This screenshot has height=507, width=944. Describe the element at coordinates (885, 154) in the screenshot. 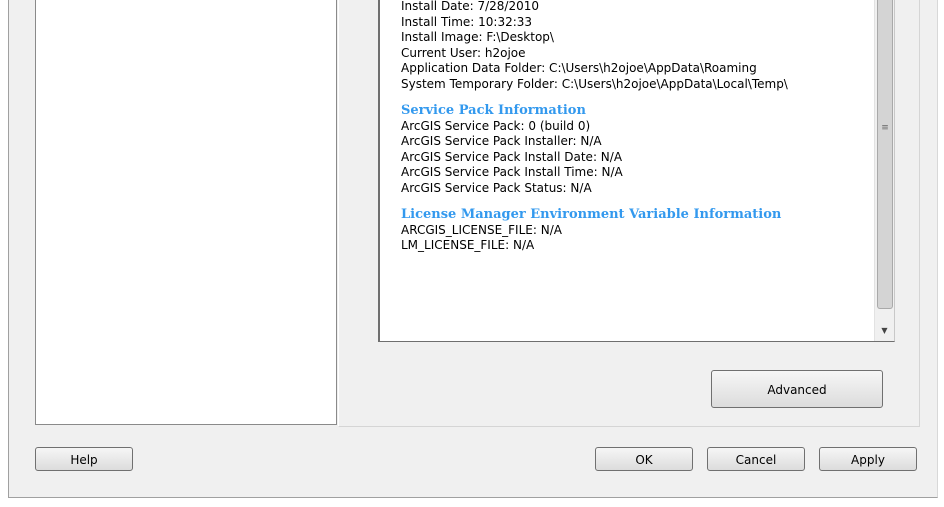

I see `scrollbar-thumb: ≡` at that location.